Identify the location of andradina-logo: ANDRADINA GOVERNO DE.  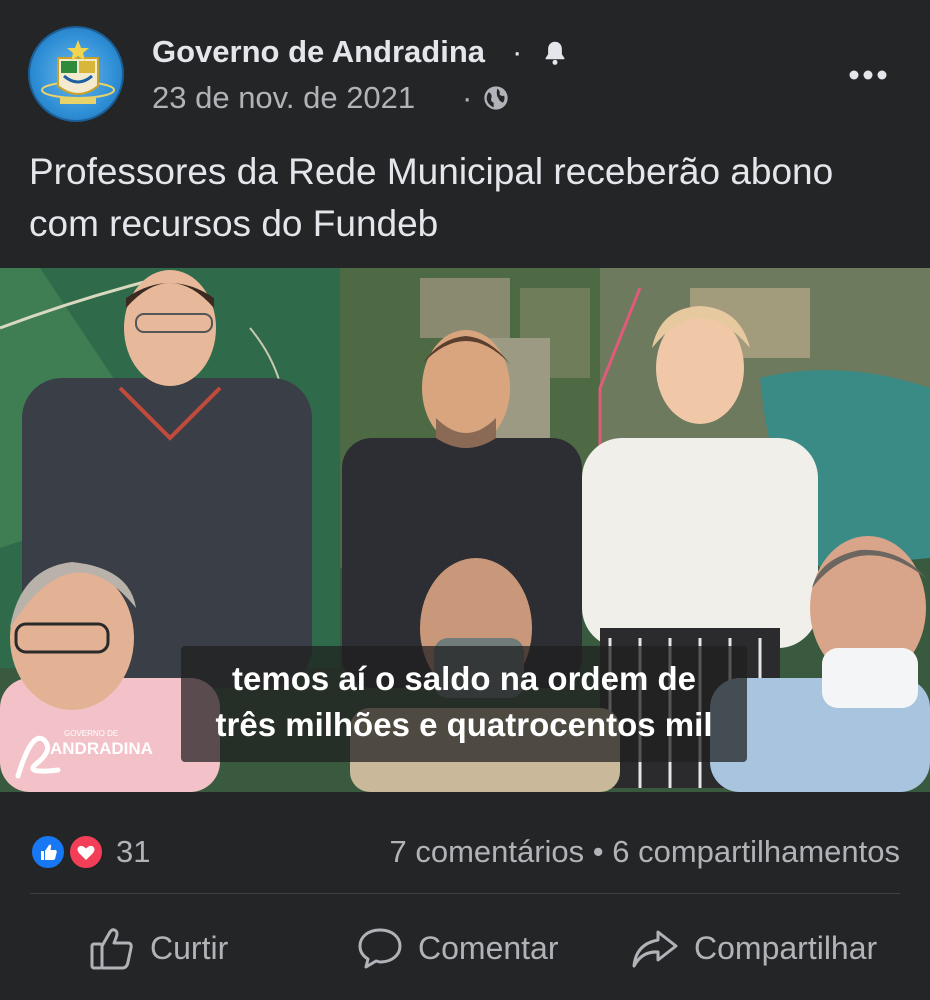
(84, 754).